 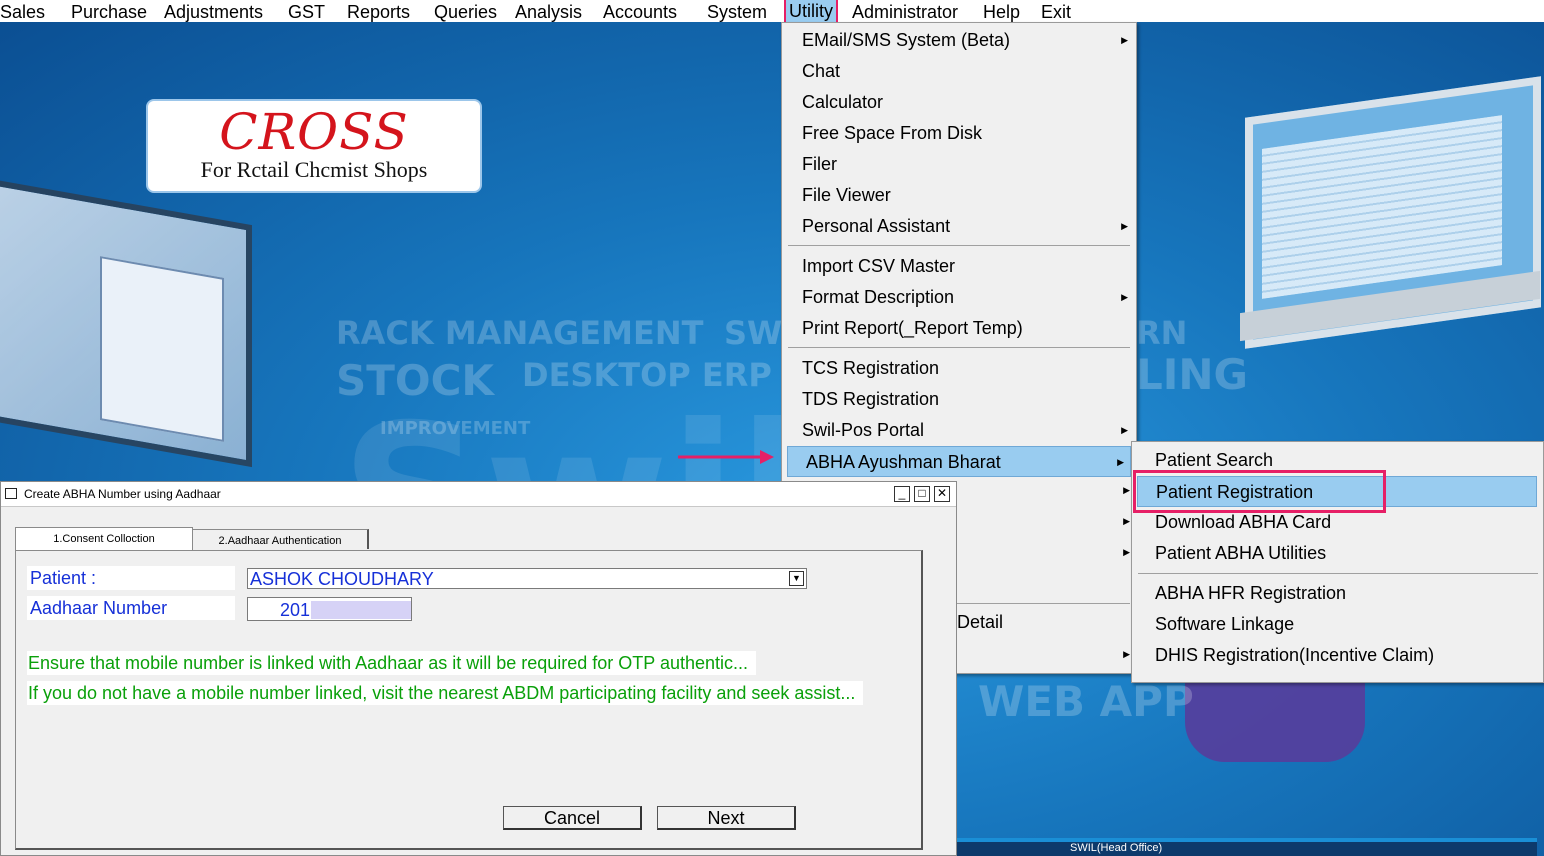 What do you see at coordinates (1162, 333) in the screenshot?
I see `bg-rn-text: RN` at bounding box center [1162, 333].